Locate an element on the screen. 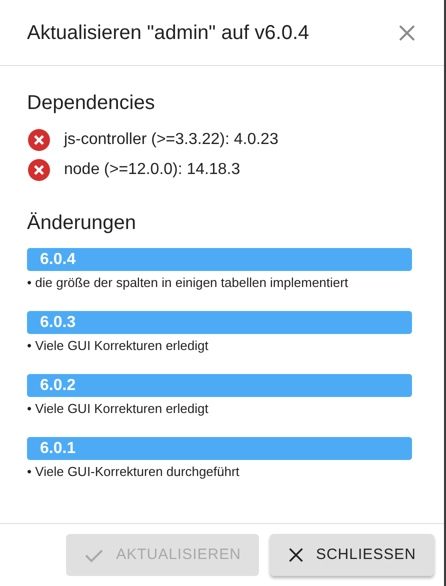 The width and height of the screenshot is (446, 586). section-heading: Änderungen is located at coordinates (82, 223).